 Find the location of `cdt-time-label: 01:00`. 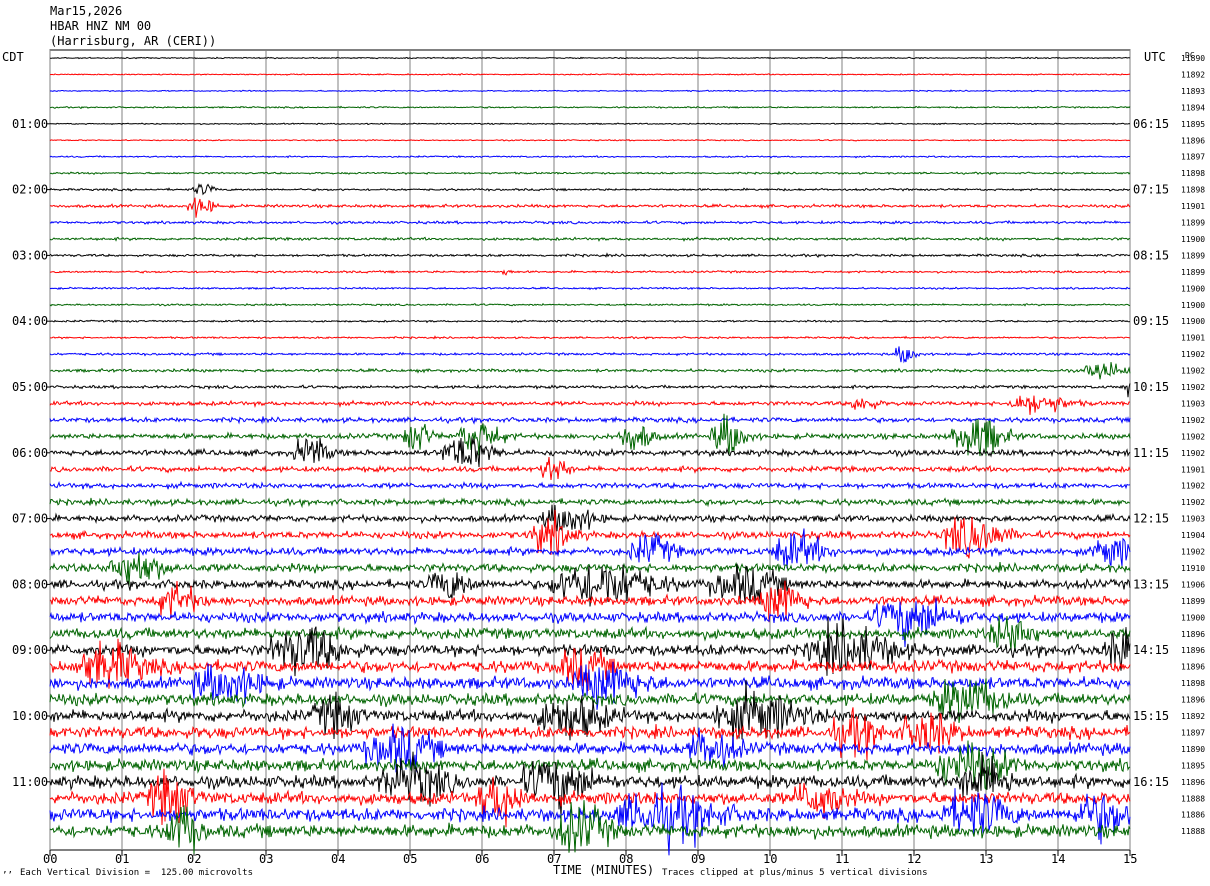

cdt-time-label: 01:00 is located at coordinates (30, 124).